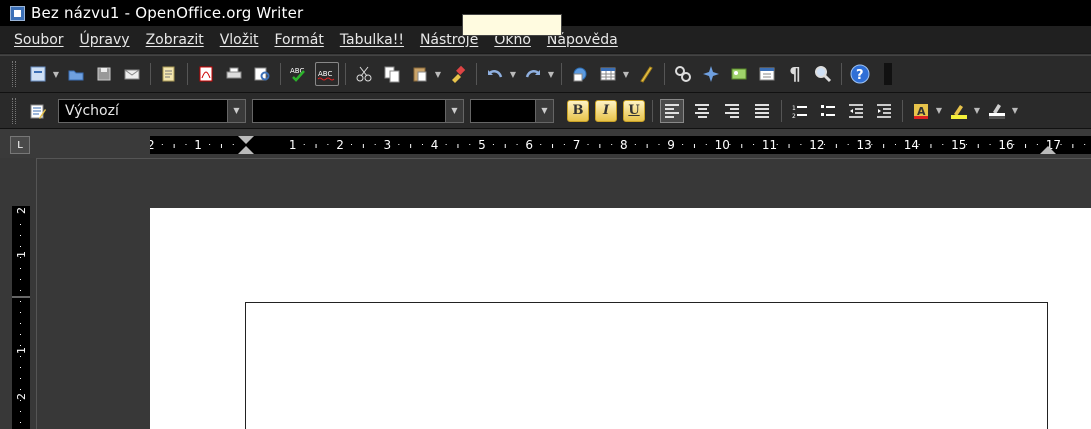 This screenshot has width=1091, height=429. I want to click on menu-vlozit: Vložit, so click(239, 40).